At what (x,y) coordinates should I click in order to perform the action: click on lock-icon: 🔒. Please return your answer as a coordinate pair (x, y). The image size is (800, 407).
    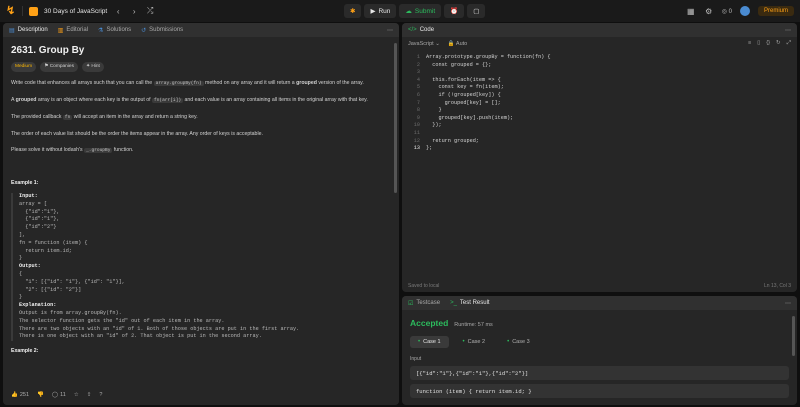
    Looking at the image, I should click on (451, 43).